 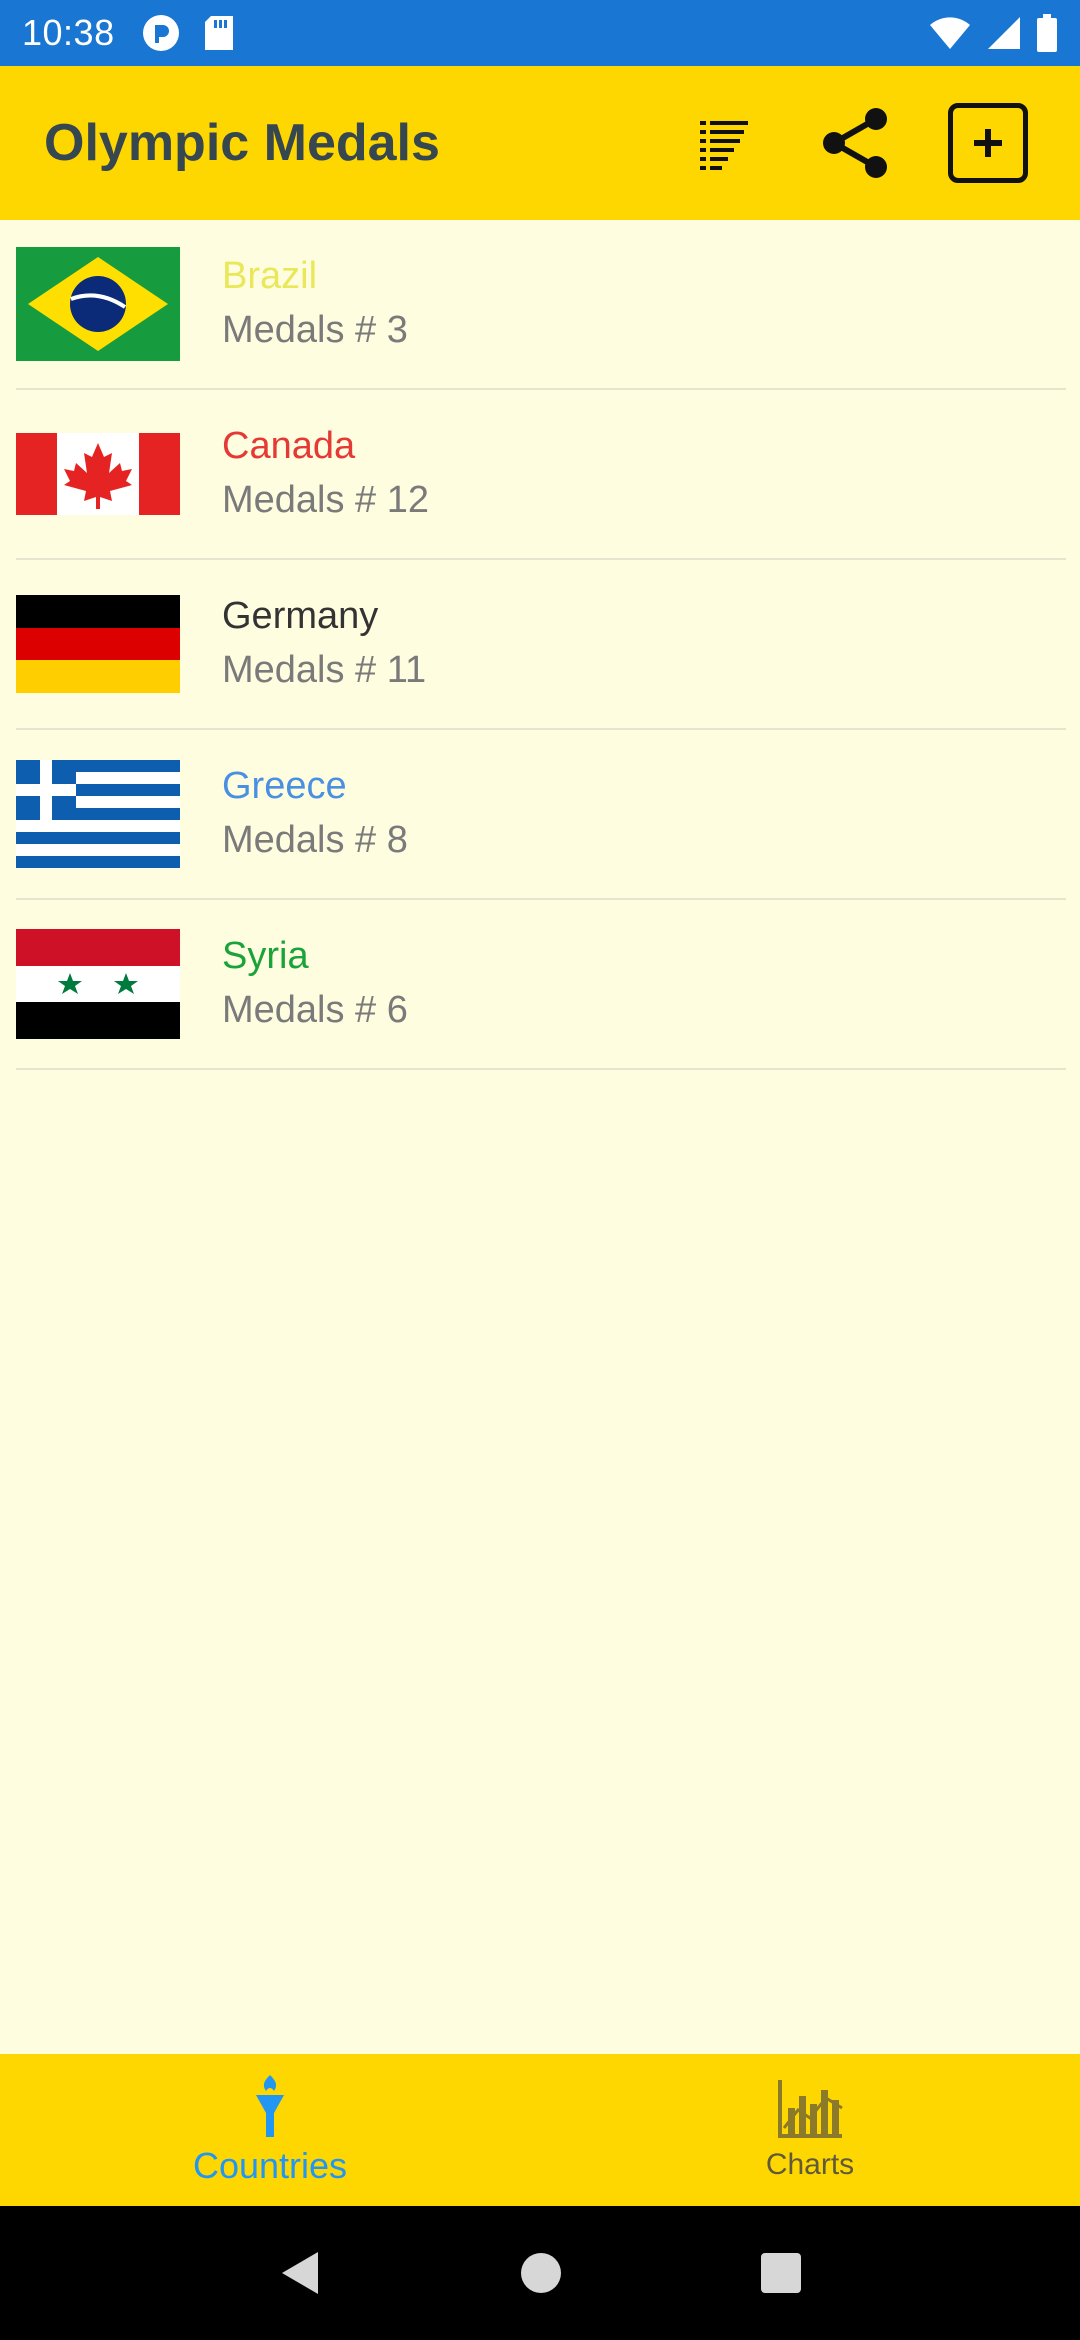 I want to click on list-item: Canada Medals # 12, so click(x=541, y=475).